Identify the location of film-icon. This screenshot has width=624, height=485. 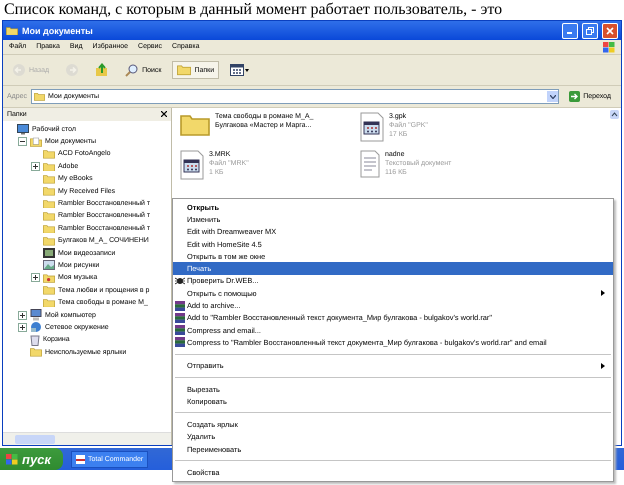
(49, 253).